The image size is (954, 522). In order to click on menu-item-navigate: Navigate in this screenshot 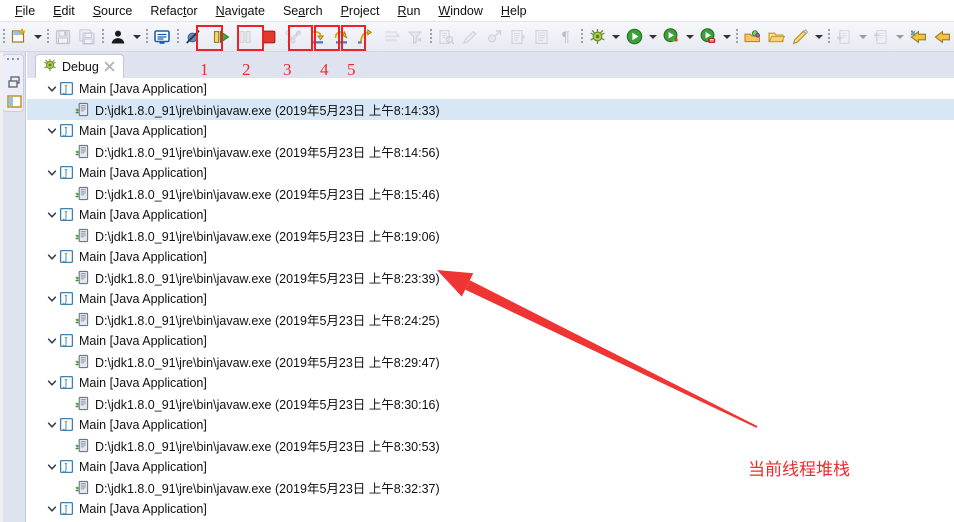, I will do `click(240, 11)`.